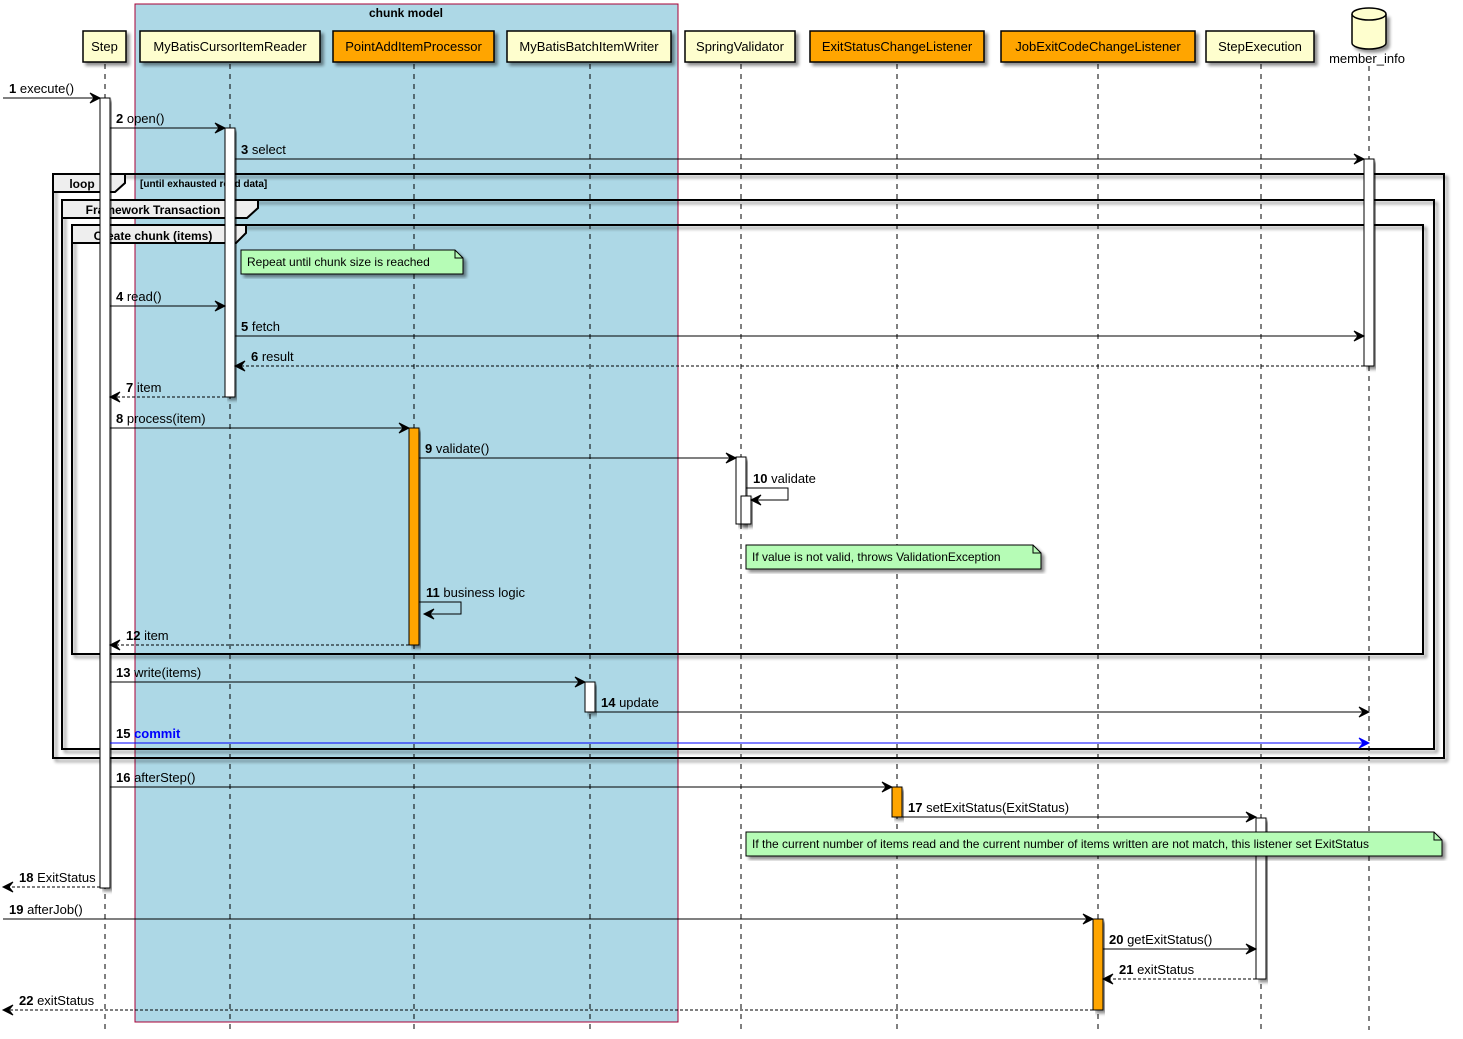 Image resolution: width=1463 pixels, height=1039 pixels. I want to click on message-number: 13, so click(125, 672).